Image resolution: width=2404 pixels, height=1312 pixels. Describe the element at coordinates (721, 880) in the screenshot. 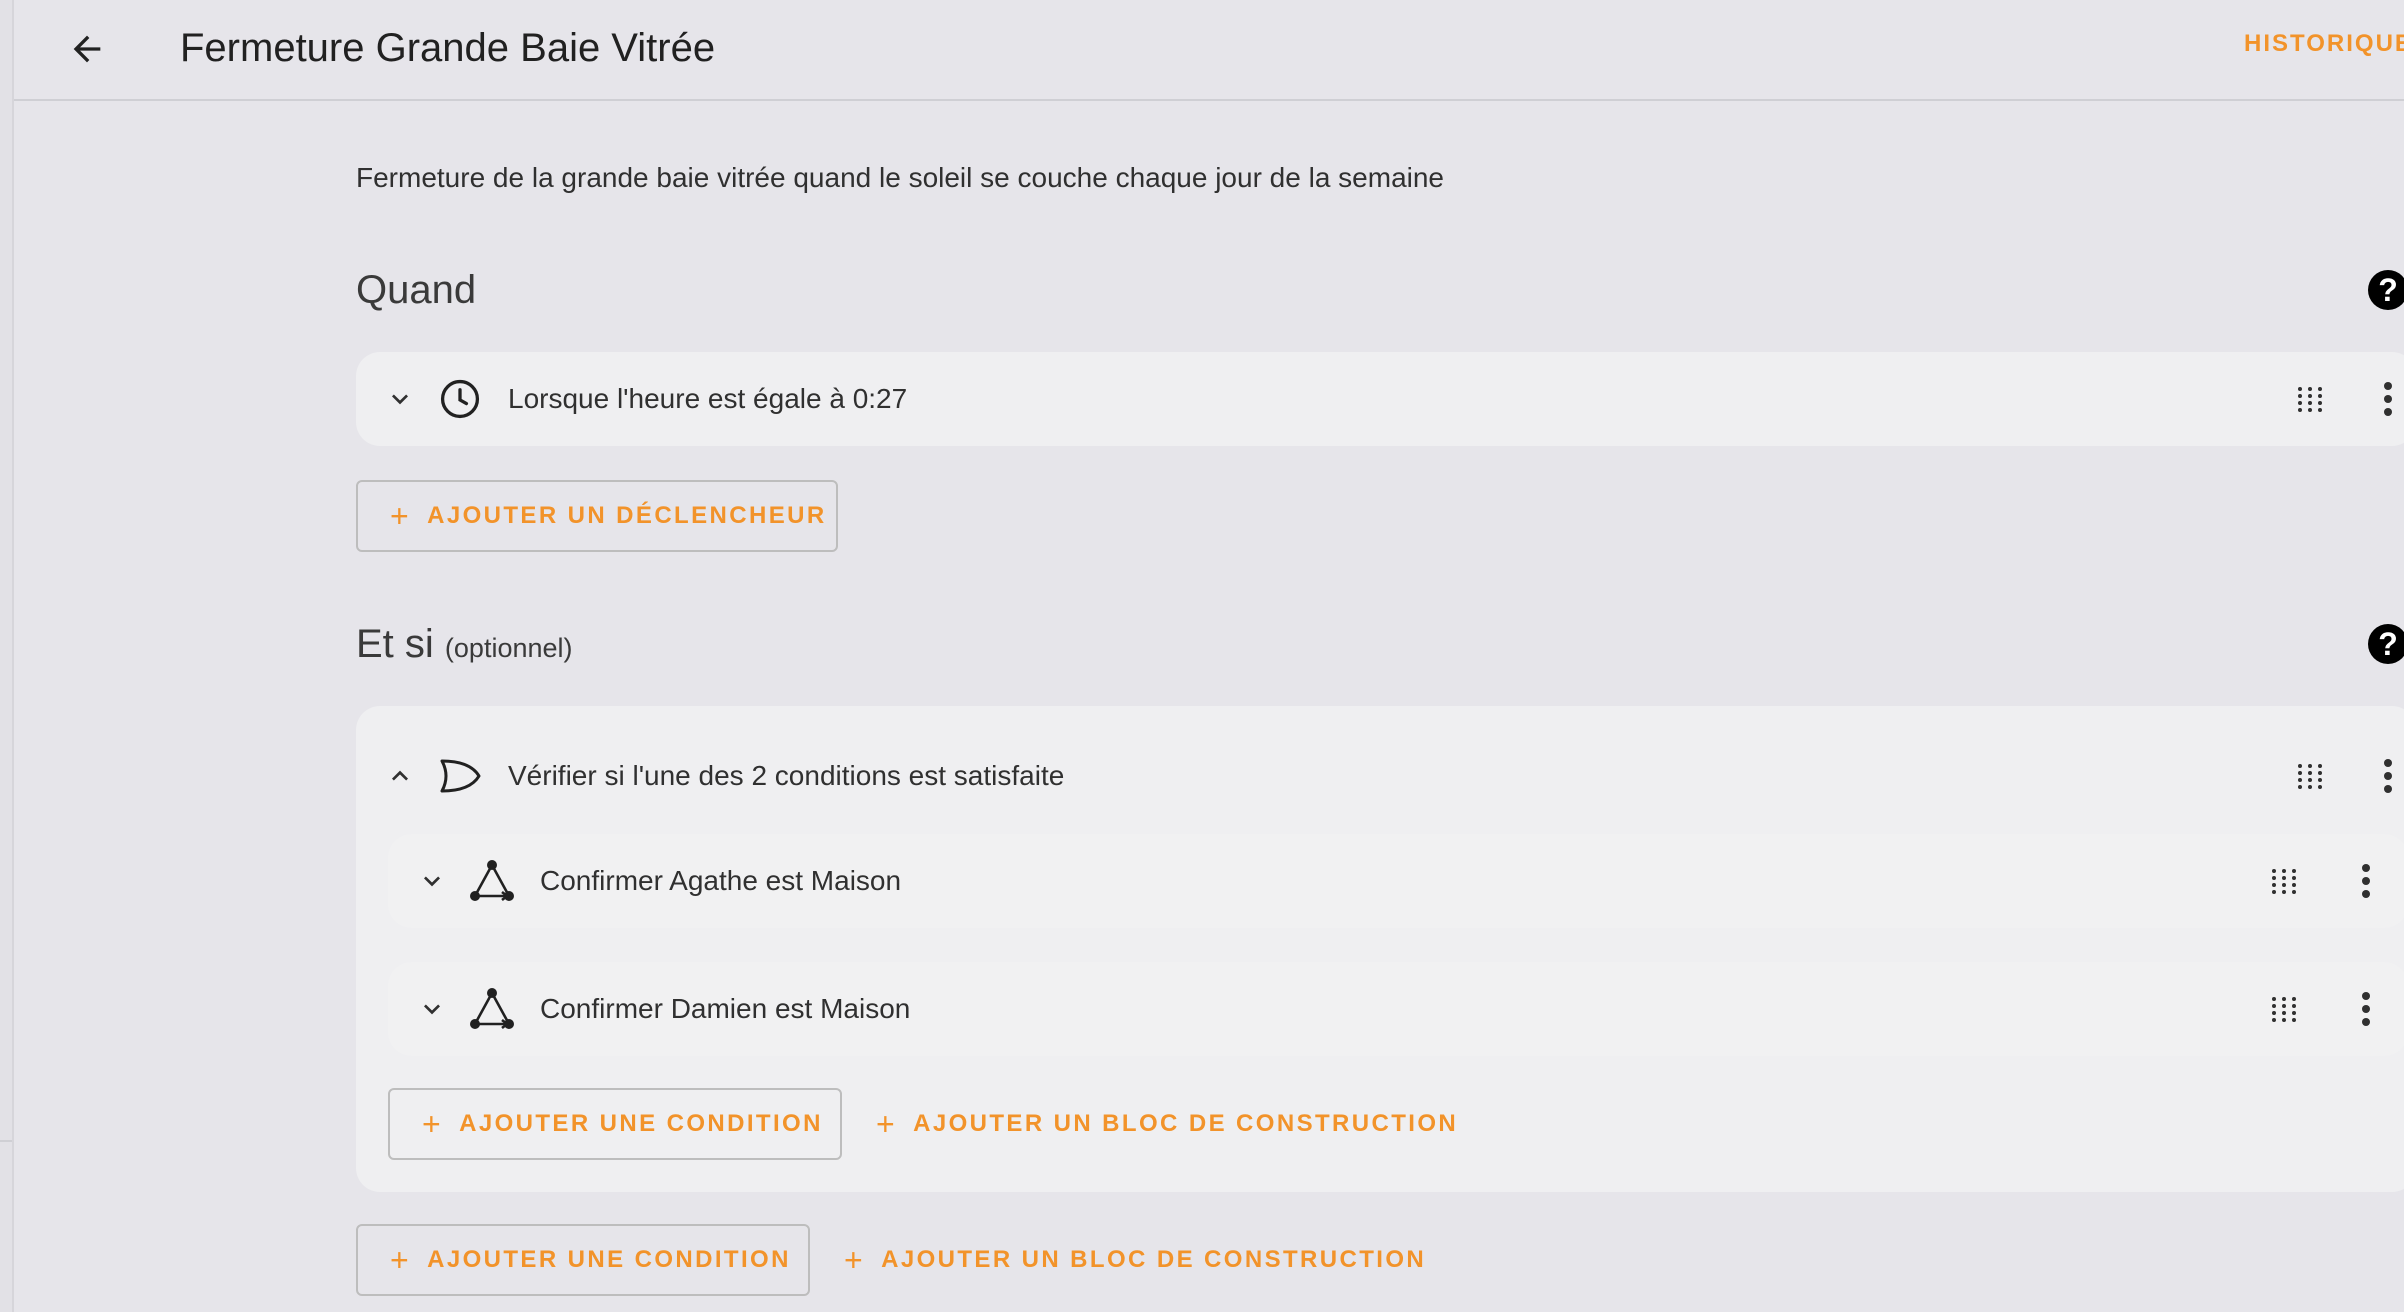

I see `condition-label: Confirmer Agathe est Maison` at that location.